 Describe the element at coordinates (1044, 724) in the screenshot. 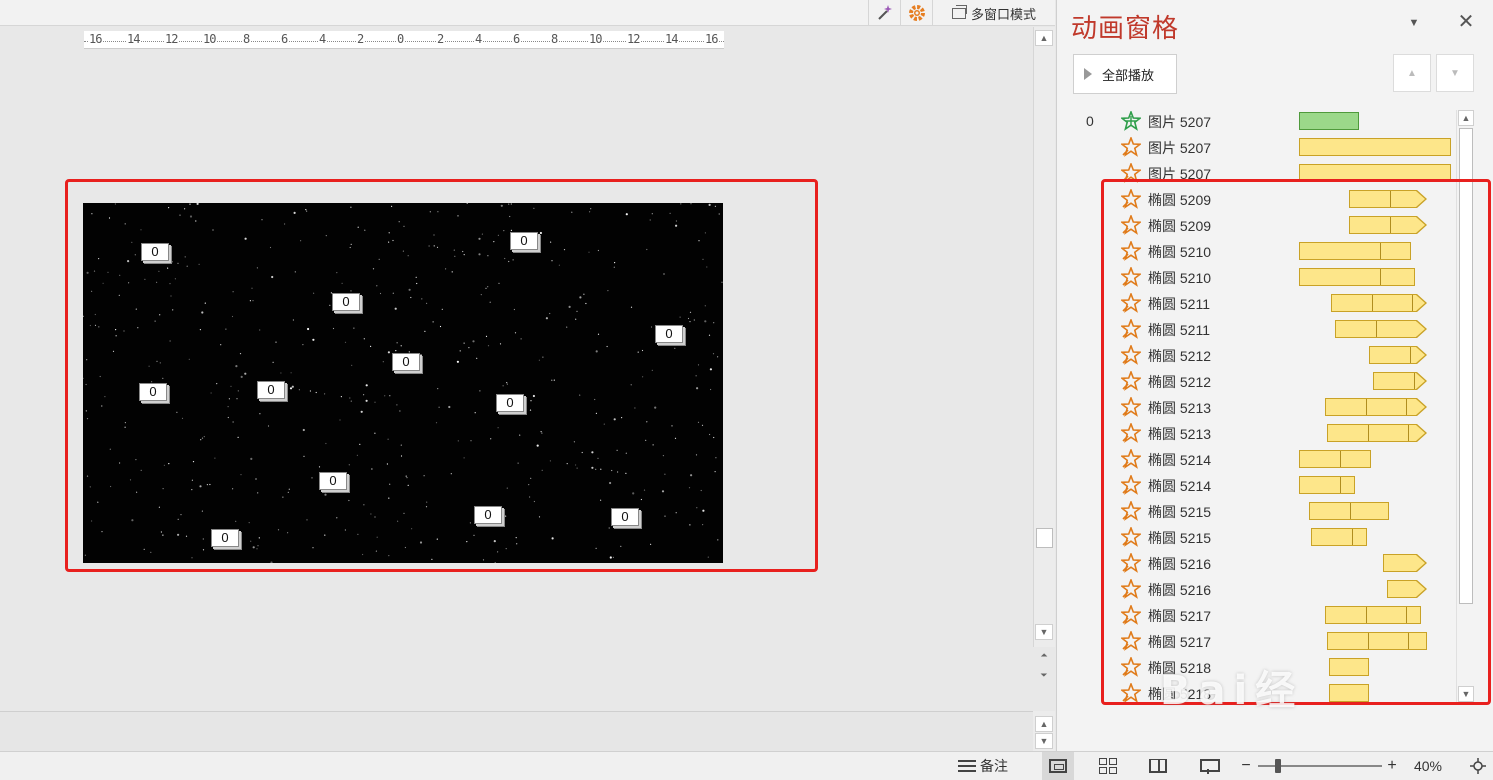

I see `notes-scroll-up-button: ▲` at that location.